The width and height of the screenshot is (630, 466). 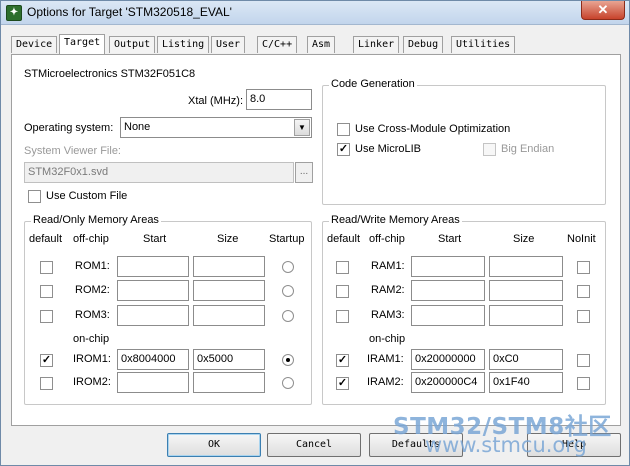 I want to click on ram2-size-input, so click(x=526, y=290).